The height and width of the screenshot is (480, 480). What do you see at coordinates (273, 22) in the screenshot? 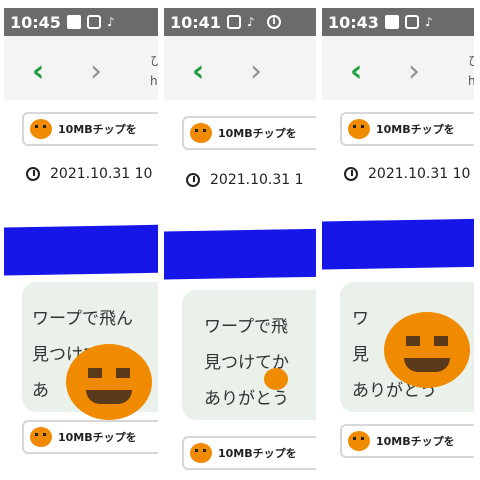
I see `info-icon: i` at bounding box center [273, 22].